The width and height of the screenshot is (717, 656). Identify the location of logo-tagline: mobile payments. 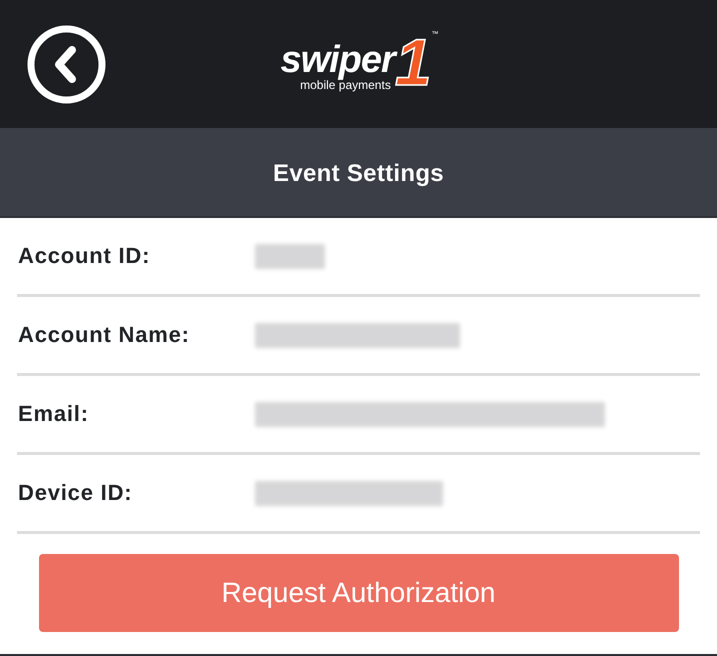
(345, 85).